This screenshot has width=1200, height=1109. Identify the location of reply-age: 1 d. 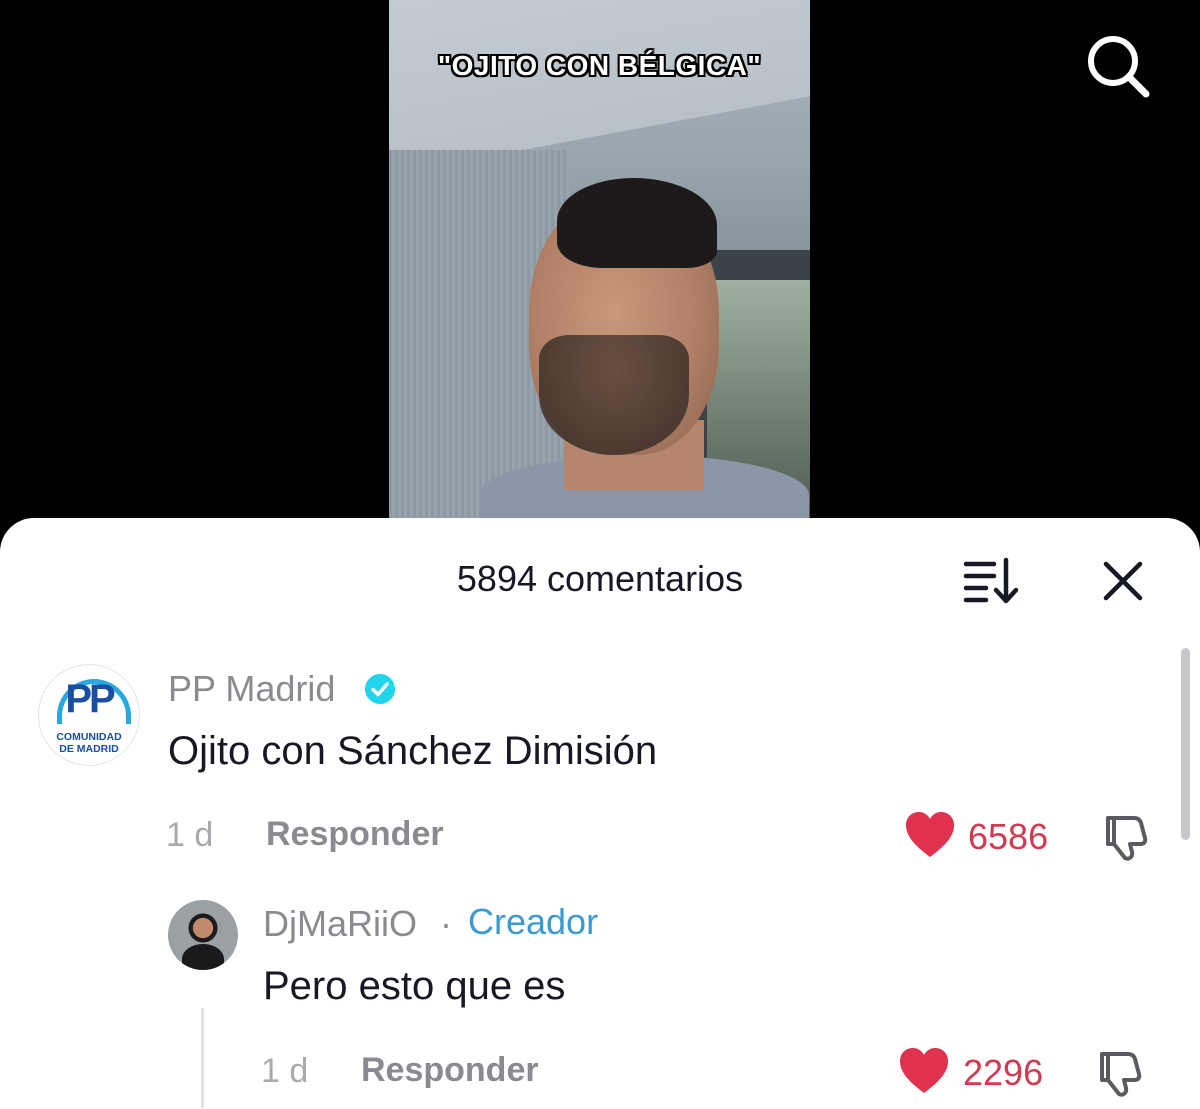
(285, 1071).